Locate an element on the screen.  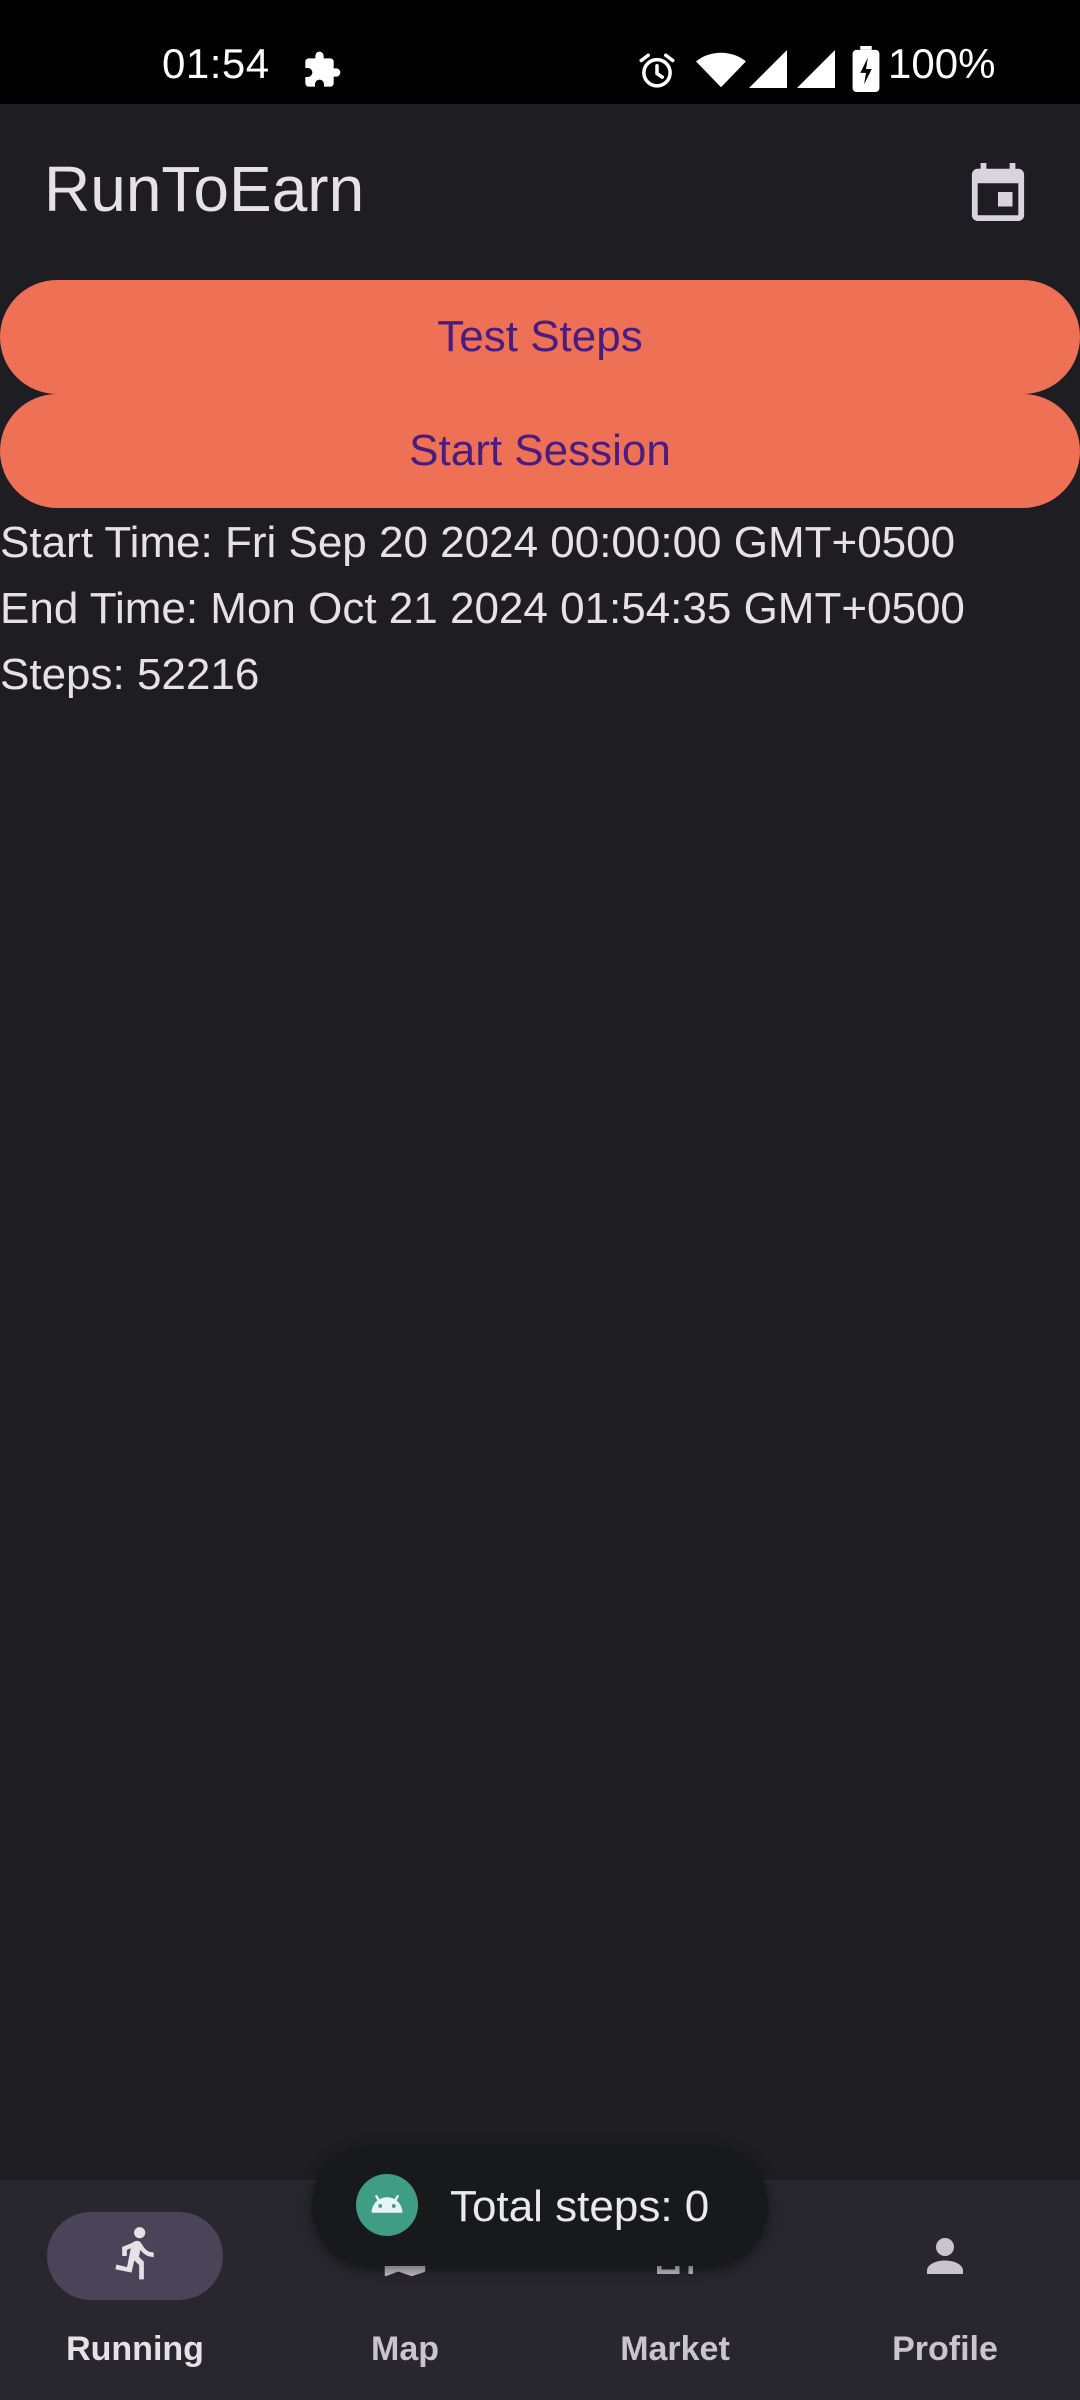
puzzle-icon is located at coordinates (323, 69).